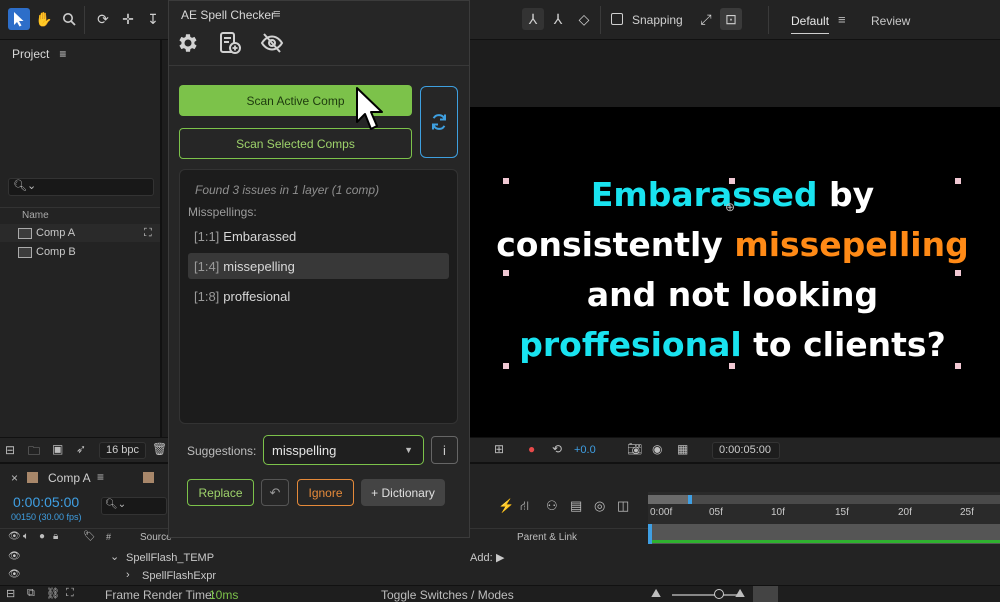 The image size is (1000, 602). What do you see at coordinates (275, 492) in the screenshot?
I see `undo-button: ↶` at bounding box center [275, 492].